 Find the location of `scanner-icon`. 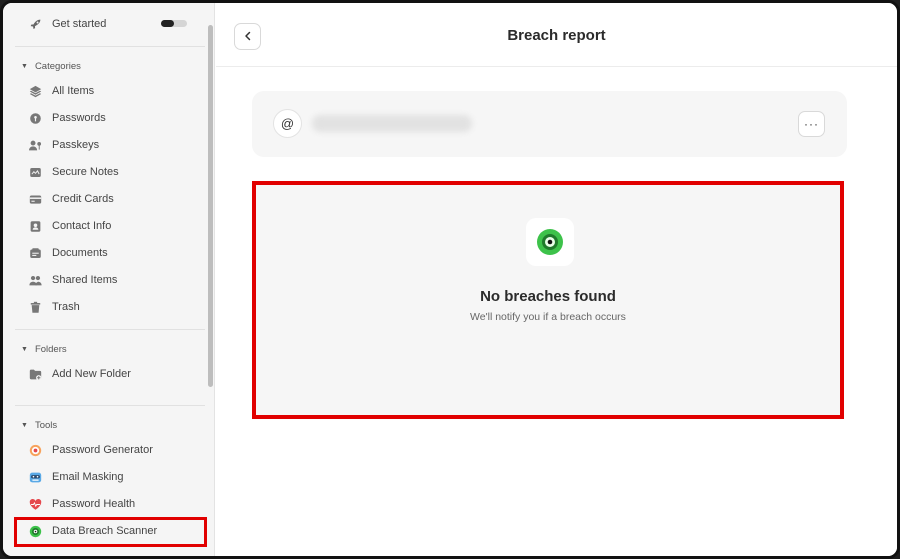

scanner-icon is located at coordinates (550, 242).